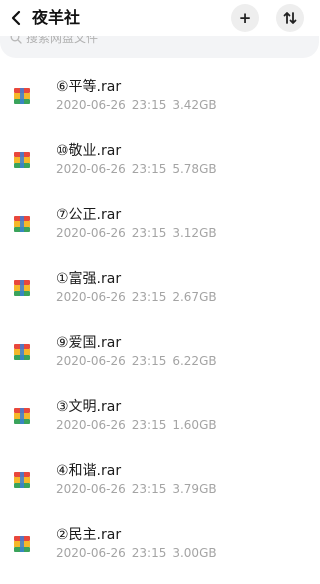 The height and width of the screenshot is (584, 320). I want to click on sort-icon, so click(290, 18).